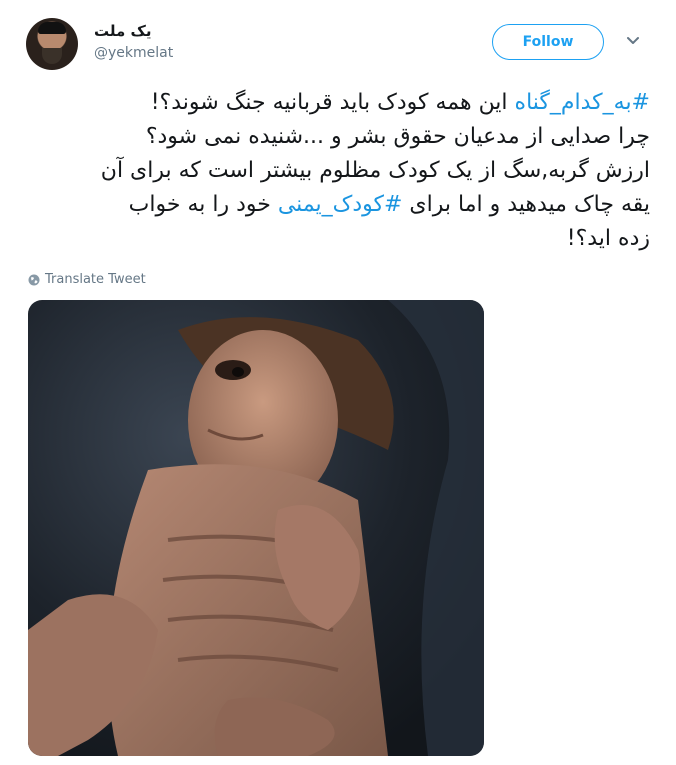 The image size is (676, 765). Describe the element at coordinates (582, 102) in the screenshot. I see `hashtag-link: #به_کدام_گناه` at that location.